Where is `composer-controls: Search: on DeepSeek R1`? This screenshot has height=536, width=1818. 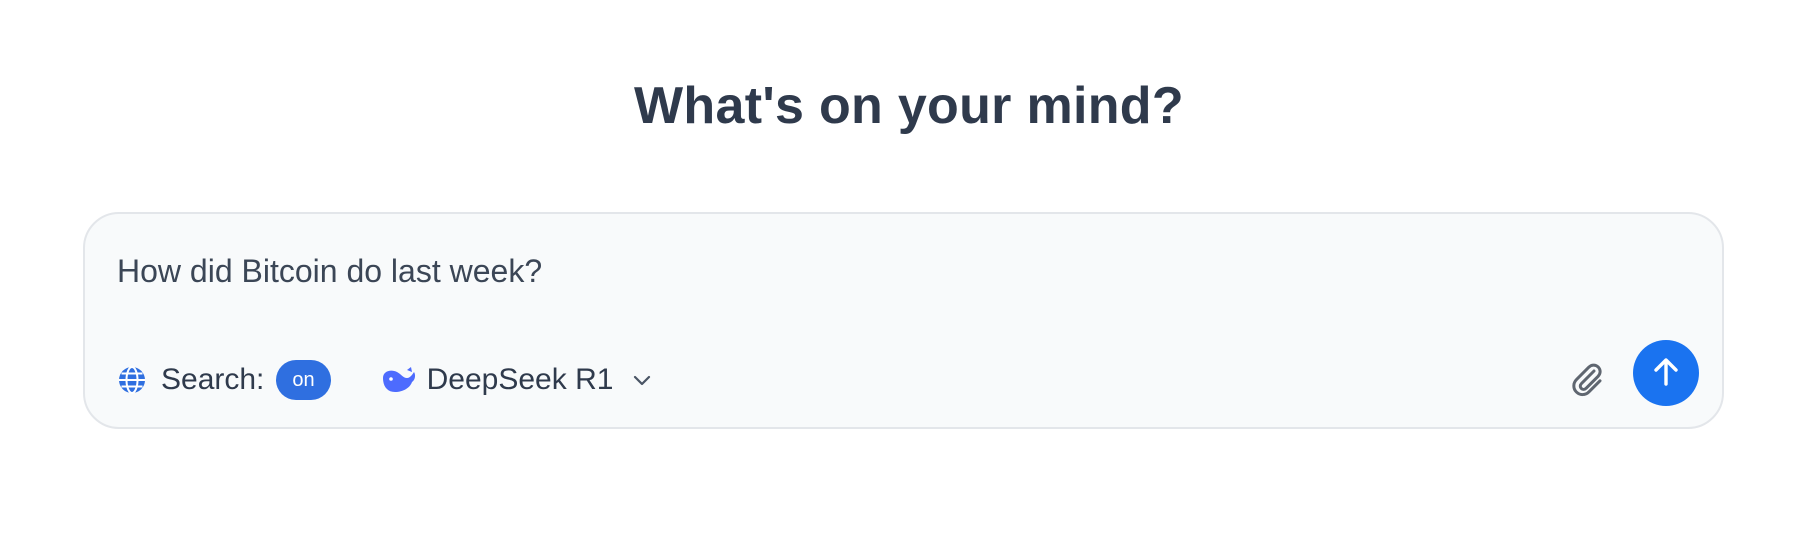 composer-controls: Search: on DeepSeek R1 is located at coordinates (384, 380).